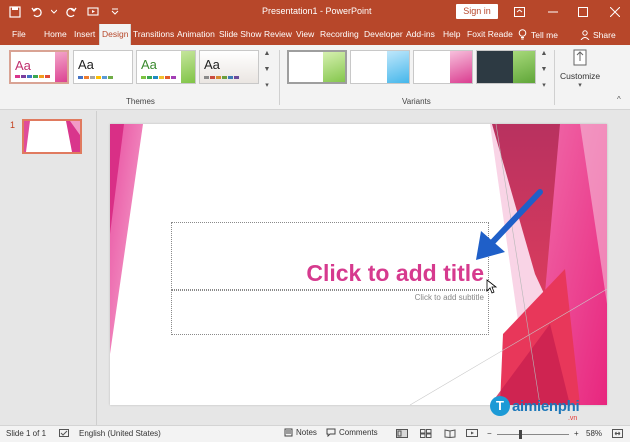 The image size is (630, 442). I want to click on share-button: Share, so click(598, 34).